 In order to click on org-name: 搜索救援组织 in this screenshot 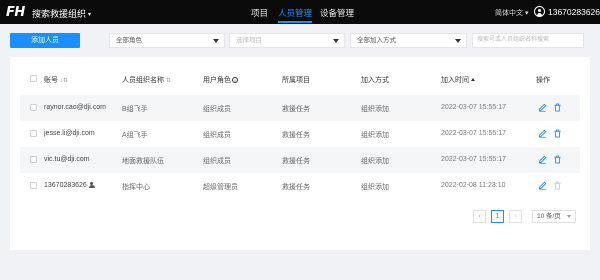, I will do `click(59, 14)`.